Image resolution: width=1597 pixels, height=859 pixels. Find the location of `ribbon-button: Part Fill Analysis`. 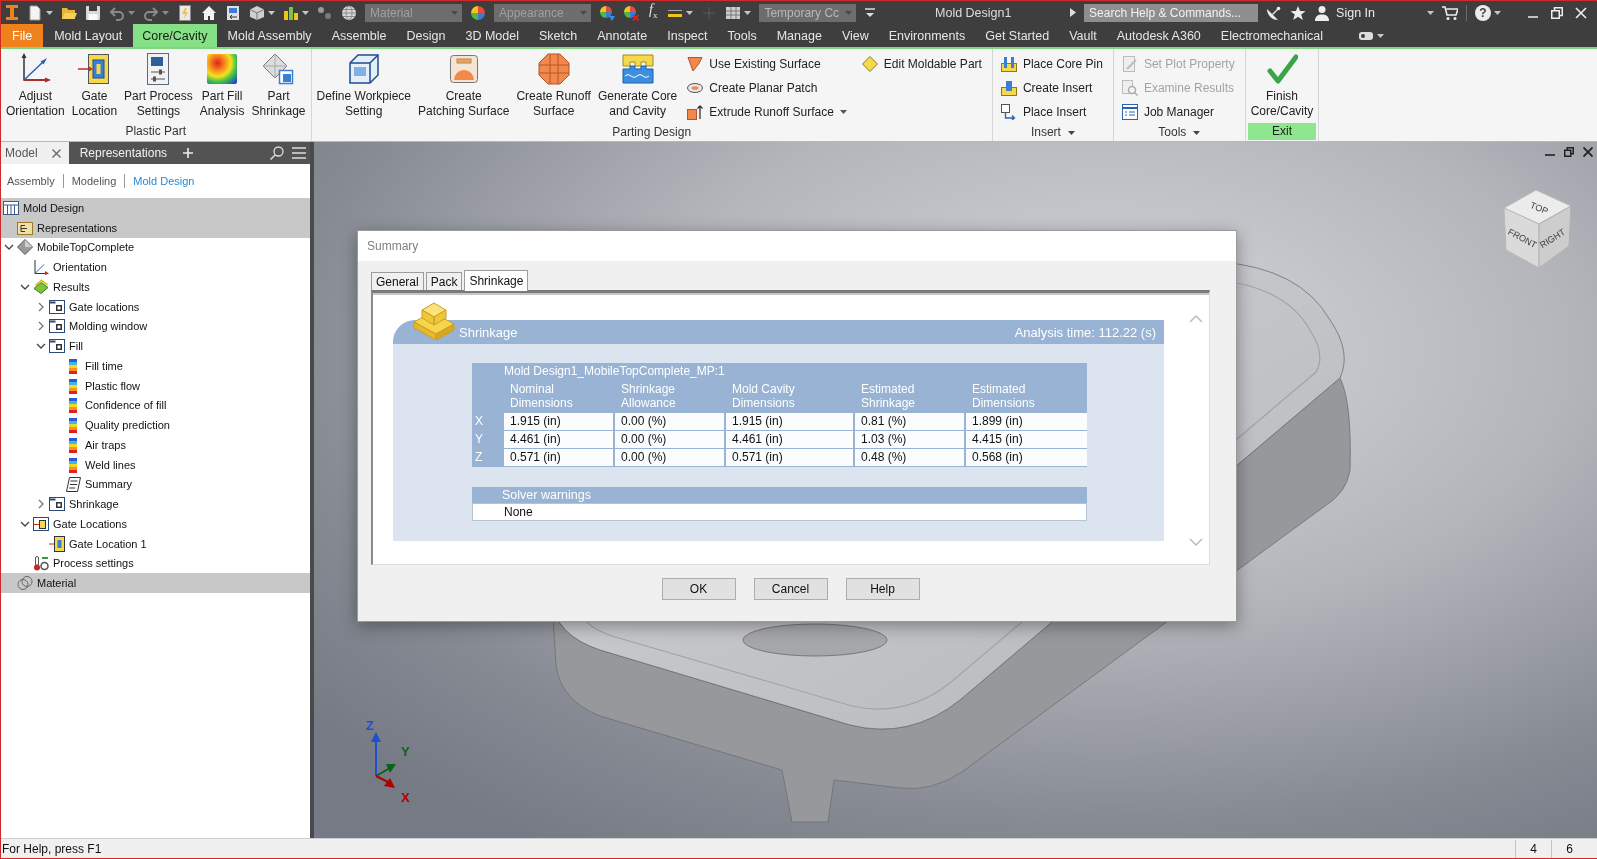

ribbon-button: Part Fill Analysis is located at coordinates (222, 85).